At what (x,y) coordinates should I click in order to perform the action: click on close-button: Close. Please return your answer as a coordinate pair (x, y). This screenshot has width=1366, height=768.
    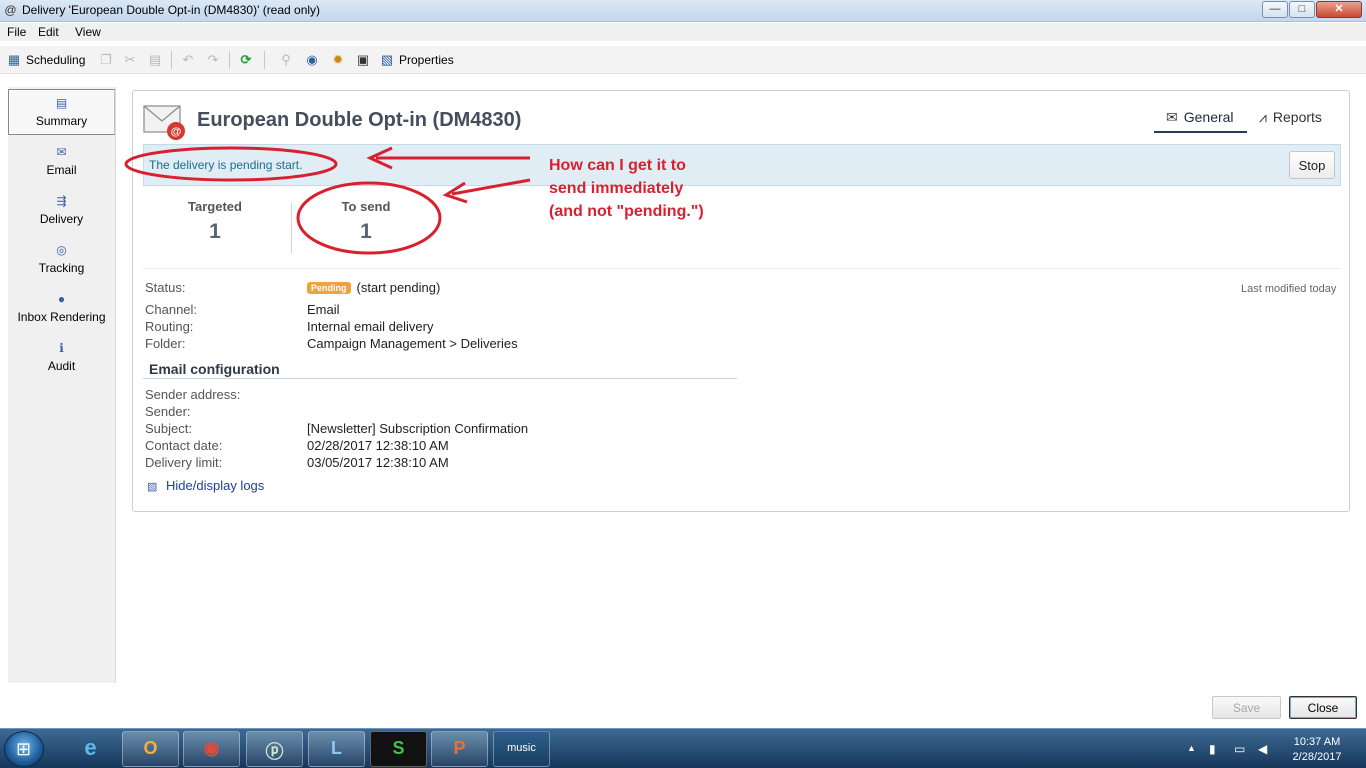
    Looking at the image, I should click on (1323, 707).